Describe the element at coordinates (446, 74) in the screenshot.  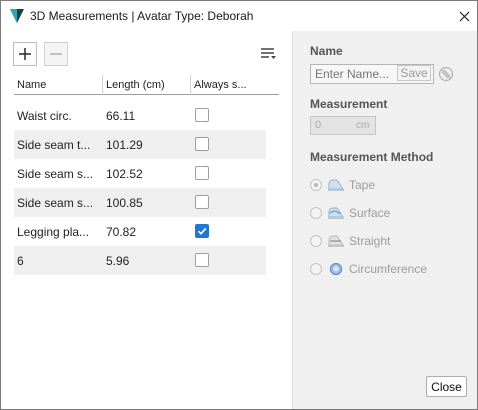
I see `disabled-clear-icon` at that location.